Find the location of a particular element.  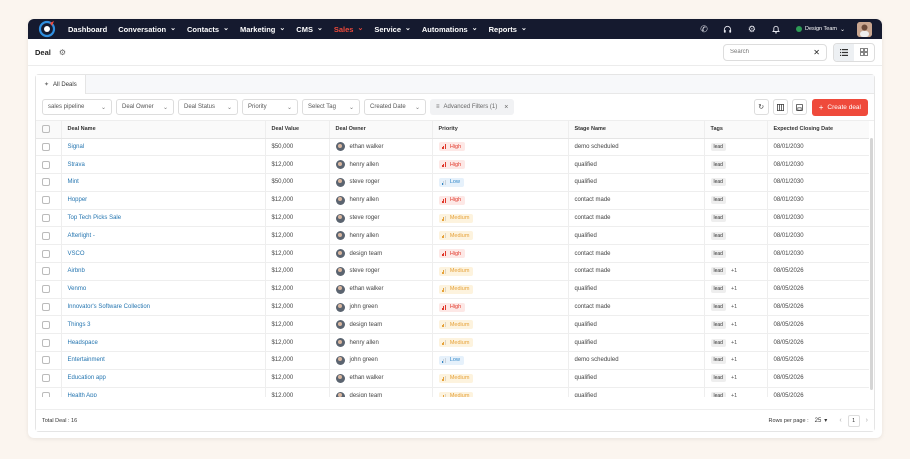

deal-name-link: Airbnb is located at coordinates (76, 271).